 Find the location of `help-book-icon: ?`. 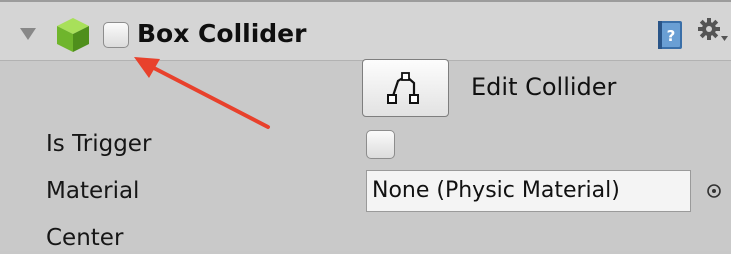

help-book-icon: ? is located at coordinates (671, 35).